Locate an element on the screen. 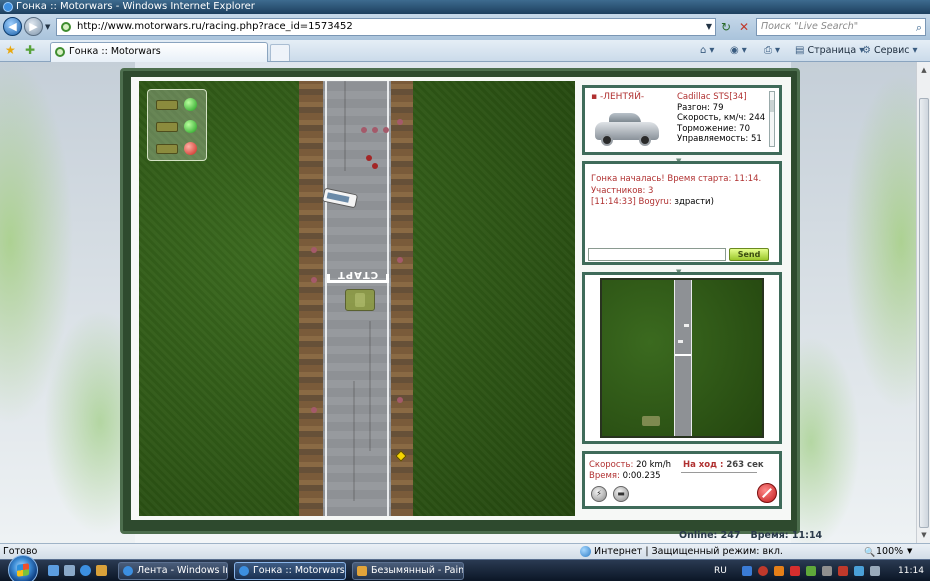 Image resolution: width=930 pixels, height=581 pixels. explorer-quicklaunch-icon is located at coordinates (101, 570).